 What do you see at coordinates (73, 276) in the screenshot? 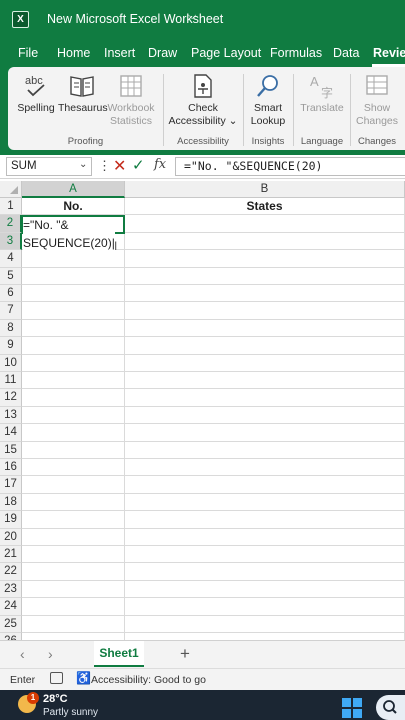
I see `cell-a5` at bounding box center [73, 276].